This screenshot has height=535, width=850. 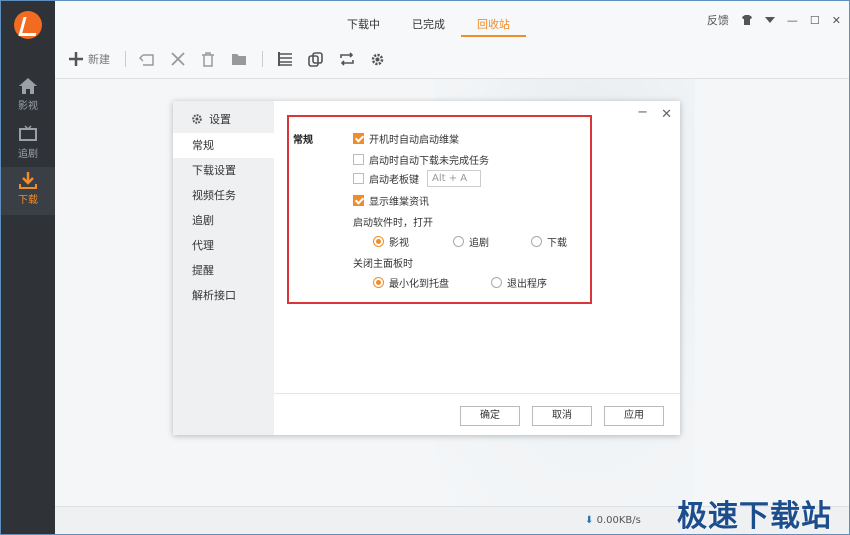 I want to click on toolbar: 新建, so click(x=452, y=59).